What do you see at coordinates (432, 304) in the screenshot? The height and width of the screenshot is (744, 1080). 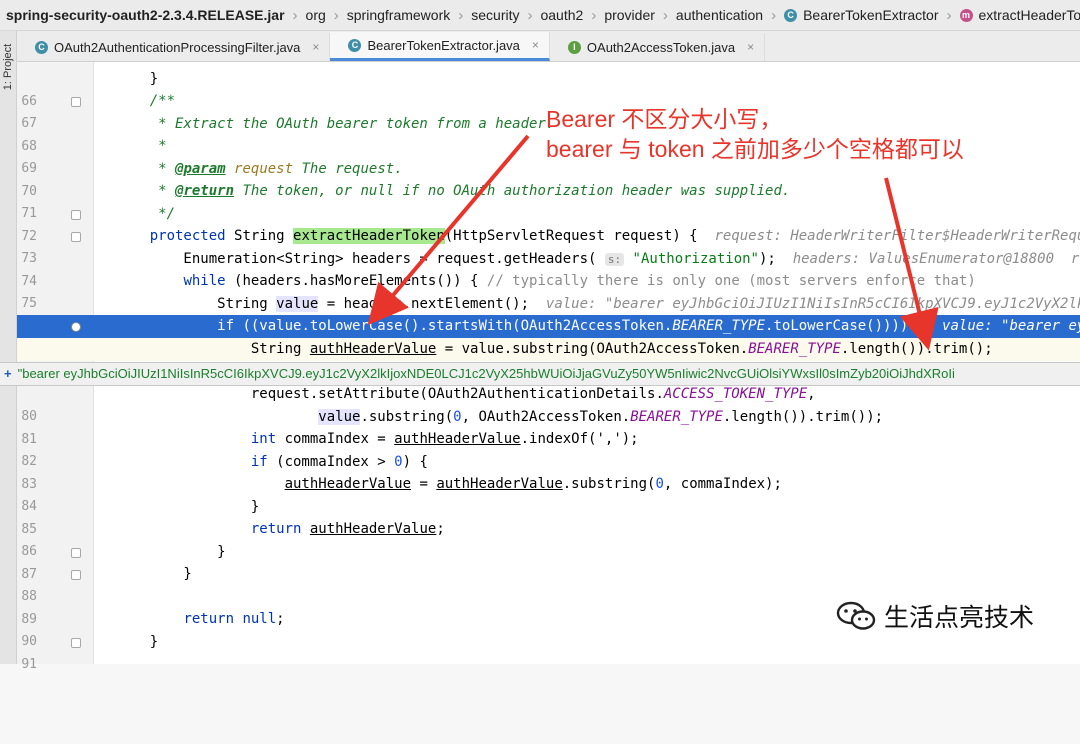 I see `code-token: = headers.nextElement();` at bounding box center [432, 304].